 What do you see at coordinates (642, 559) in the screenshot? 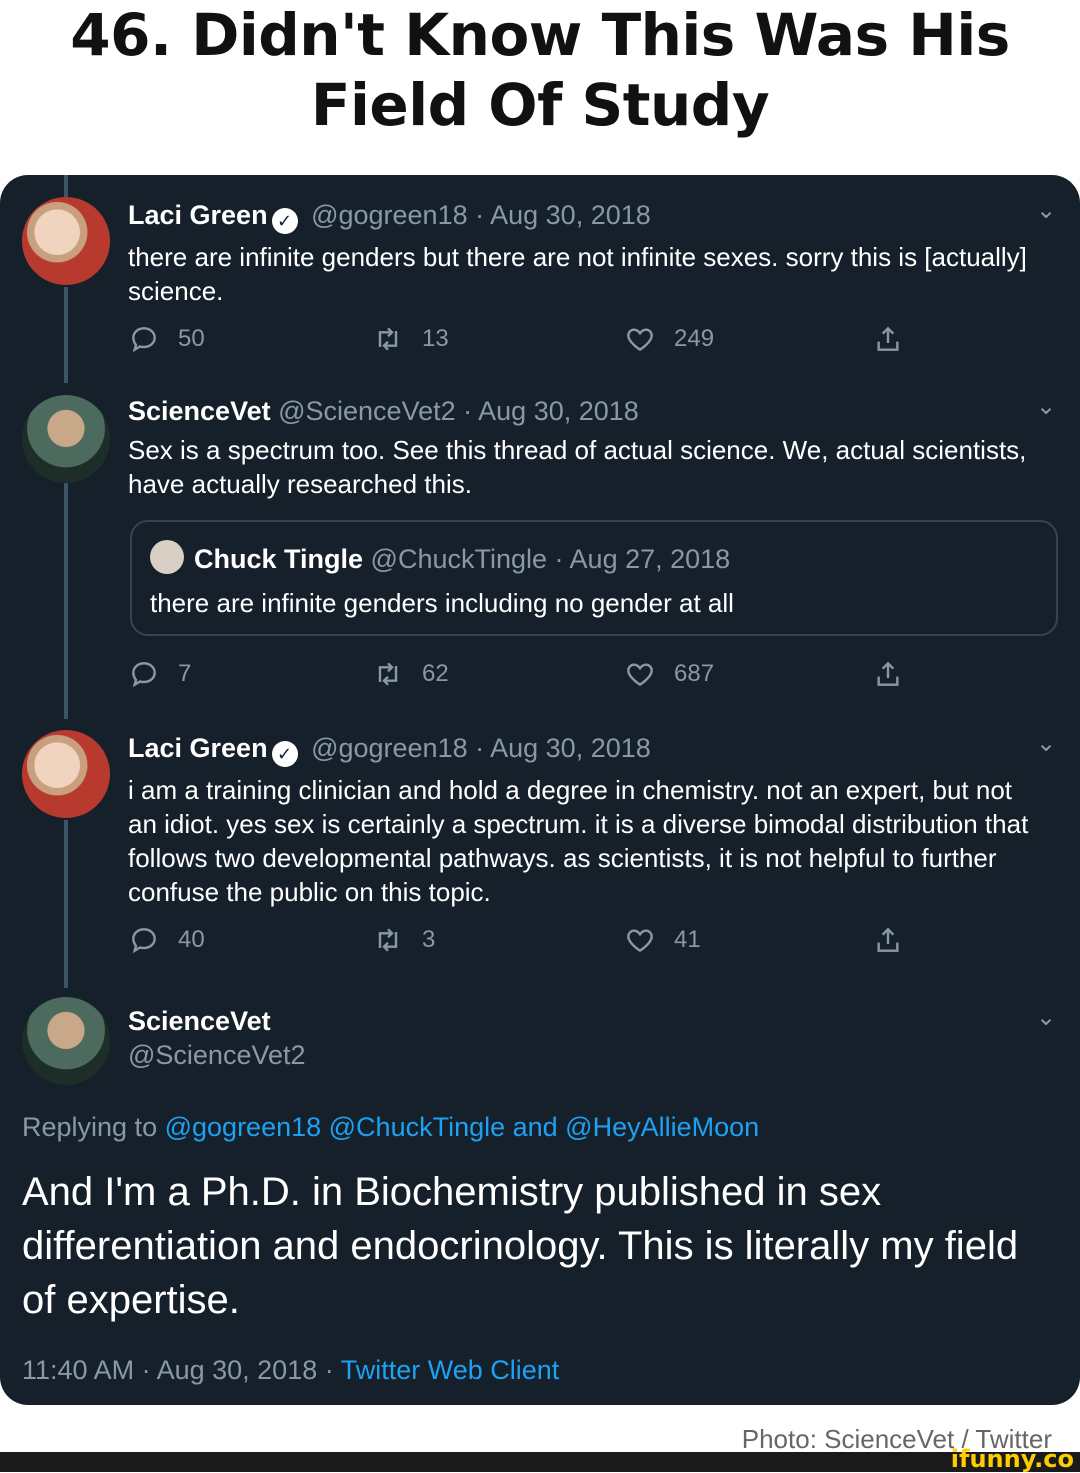
I see `quoted-date: · Aug 27, 2018` at bounding box center [642, 559].